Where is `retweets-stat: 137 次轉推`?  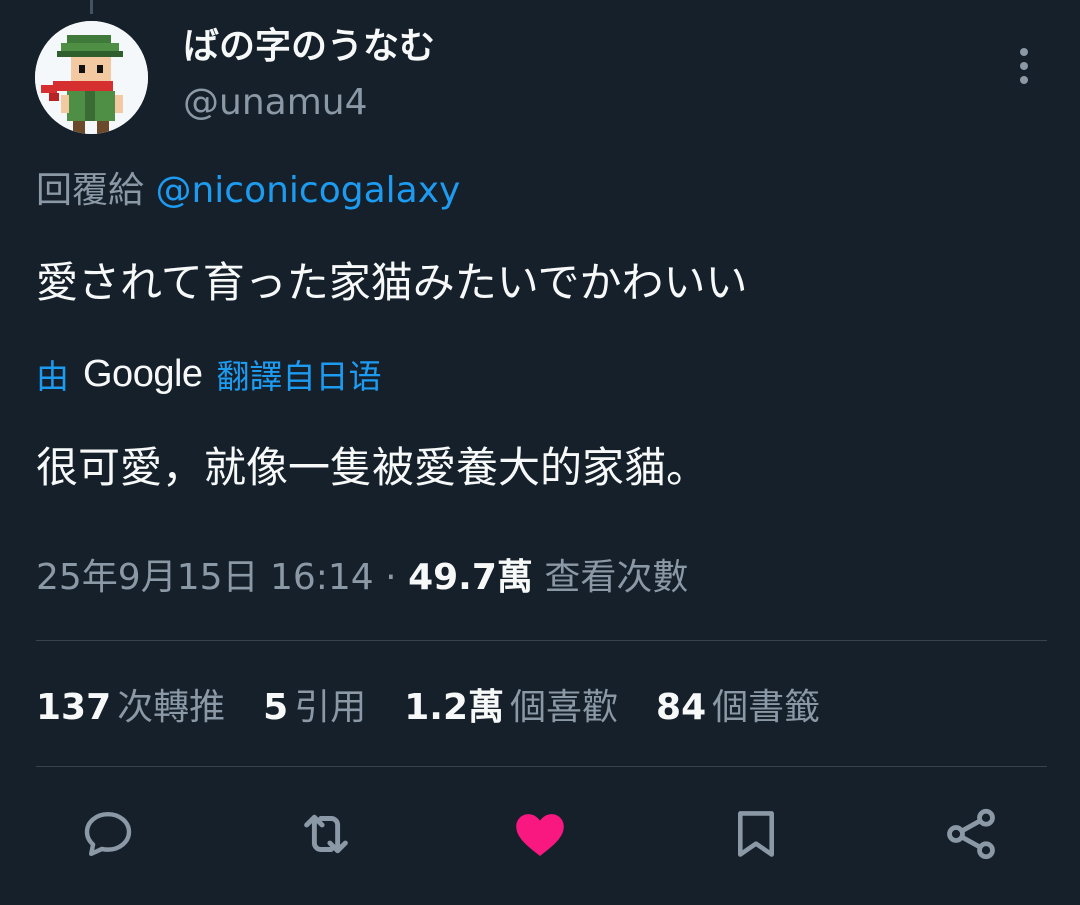 retweets-stat: 137 次轉推 is located at coordinates (130, 708).